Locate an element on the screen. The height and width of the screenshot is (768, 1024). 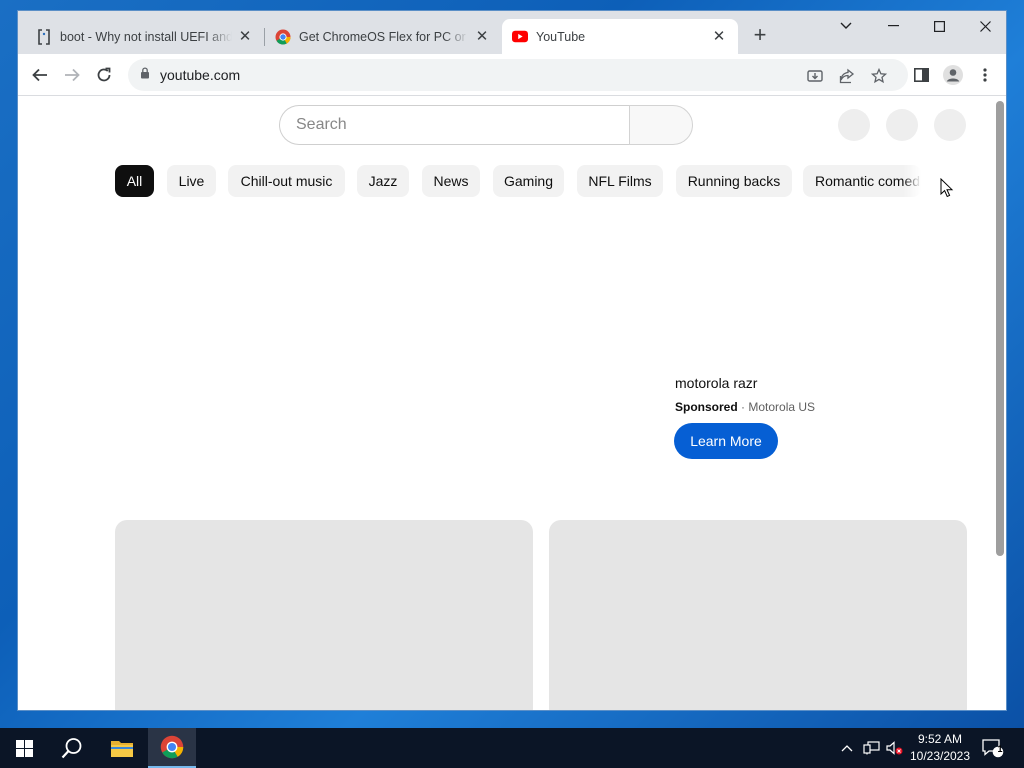
address-bar: youtube.com is located at coordinates (518, 75).